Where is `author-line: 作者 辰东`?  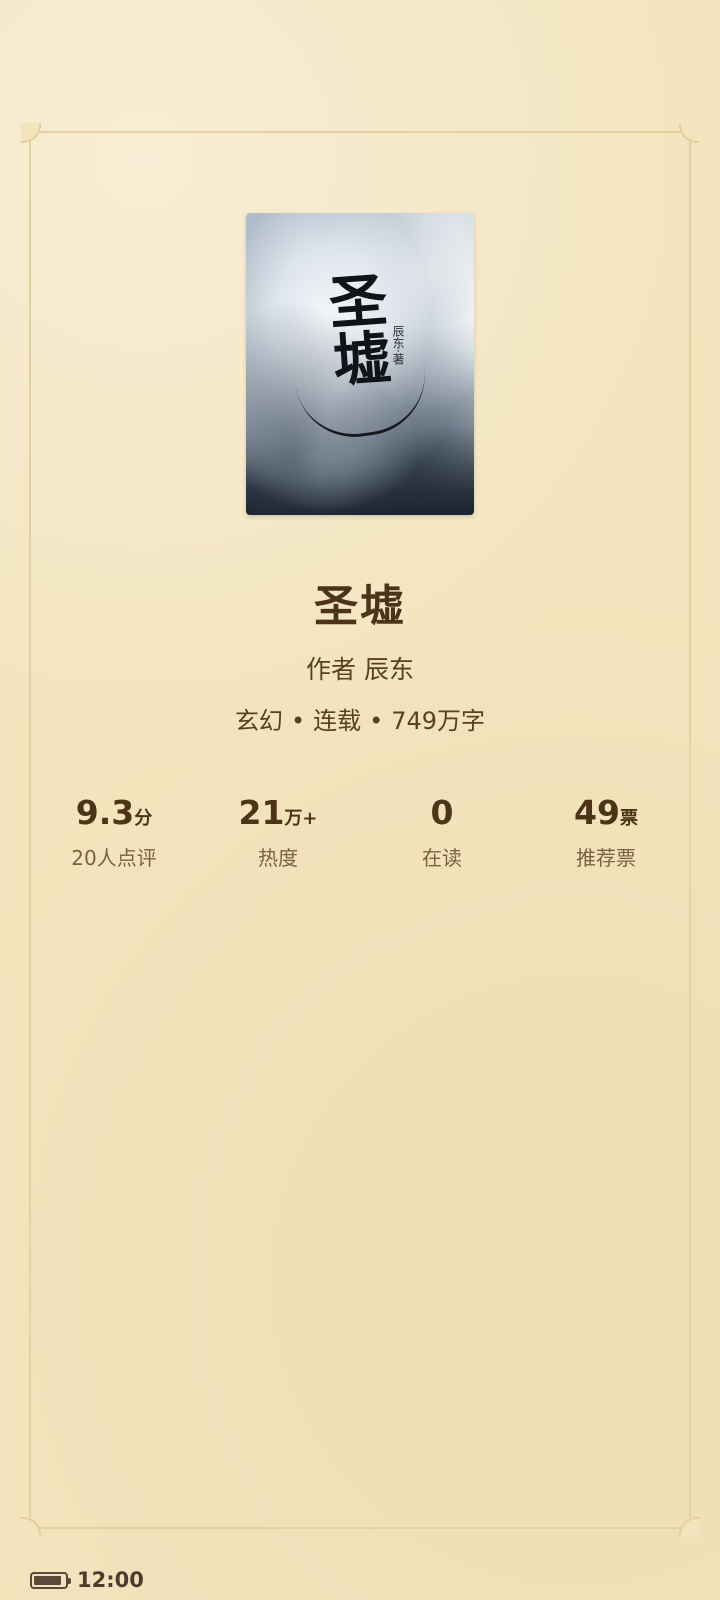
author-line: 作者 辰东 is located at coordinates (360, 668).